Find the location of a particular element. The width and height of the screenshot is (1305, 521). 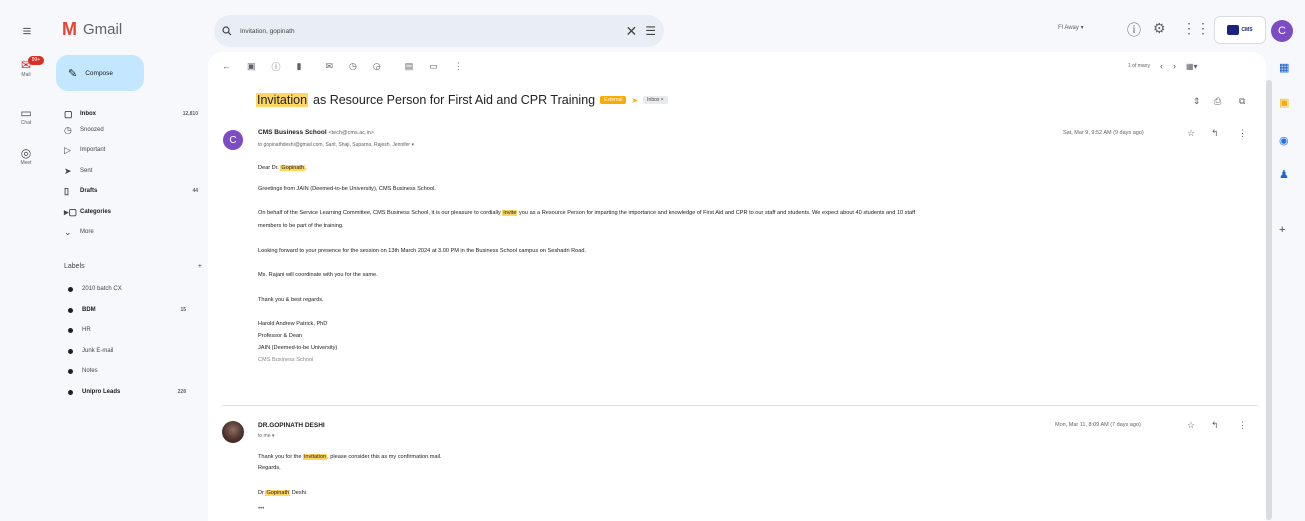

status-selector: Fl Away ▾ is located at coordinates (1071, 27).